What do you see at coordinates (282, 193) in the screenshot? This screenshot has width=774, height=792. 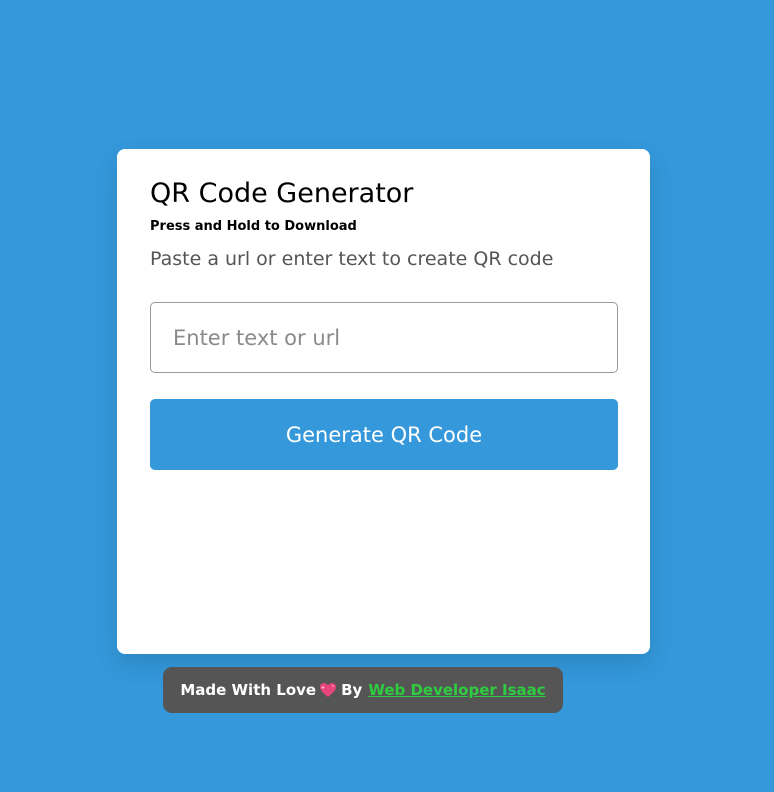 I see `page-title: QR Code Generator` at bounding box center [282, 193].